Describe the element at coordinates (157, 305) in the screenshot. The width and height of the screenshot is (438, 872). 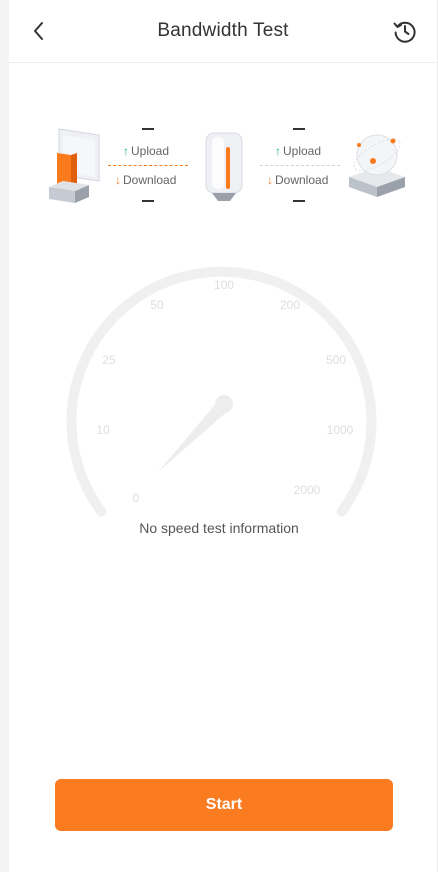
I see `tick-label: 50` at that location.